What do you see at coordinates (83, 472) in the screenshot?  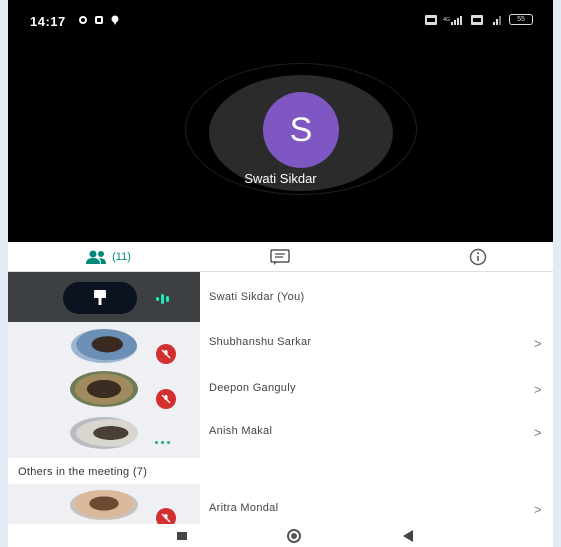 I see `others-heading: Others in the meeting (7)` at bounding box center [83, 472].